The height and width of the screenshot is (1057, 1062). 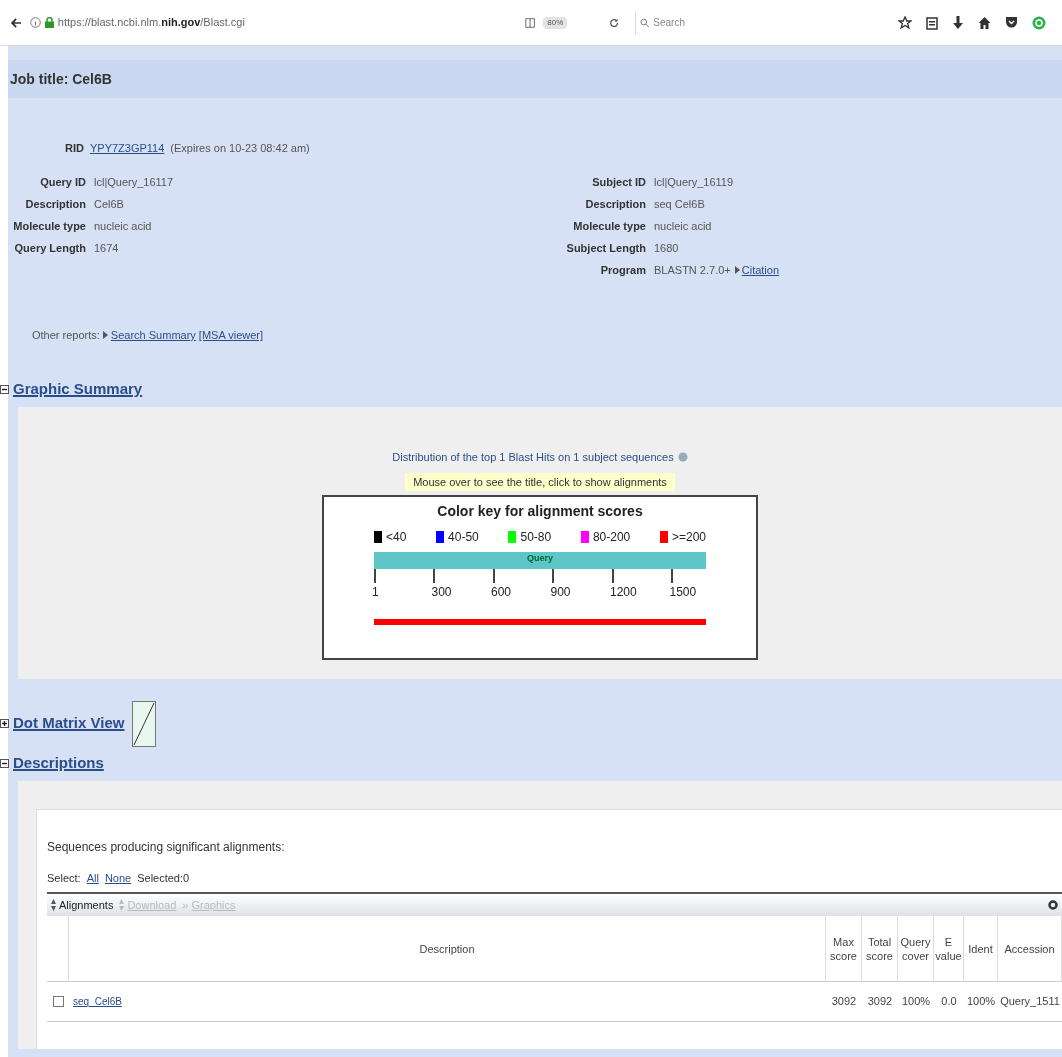 What do you see at coordinates (683, 592) in the screenshot?
I see `tick-label: 1500` at bounding box center [683, 592].